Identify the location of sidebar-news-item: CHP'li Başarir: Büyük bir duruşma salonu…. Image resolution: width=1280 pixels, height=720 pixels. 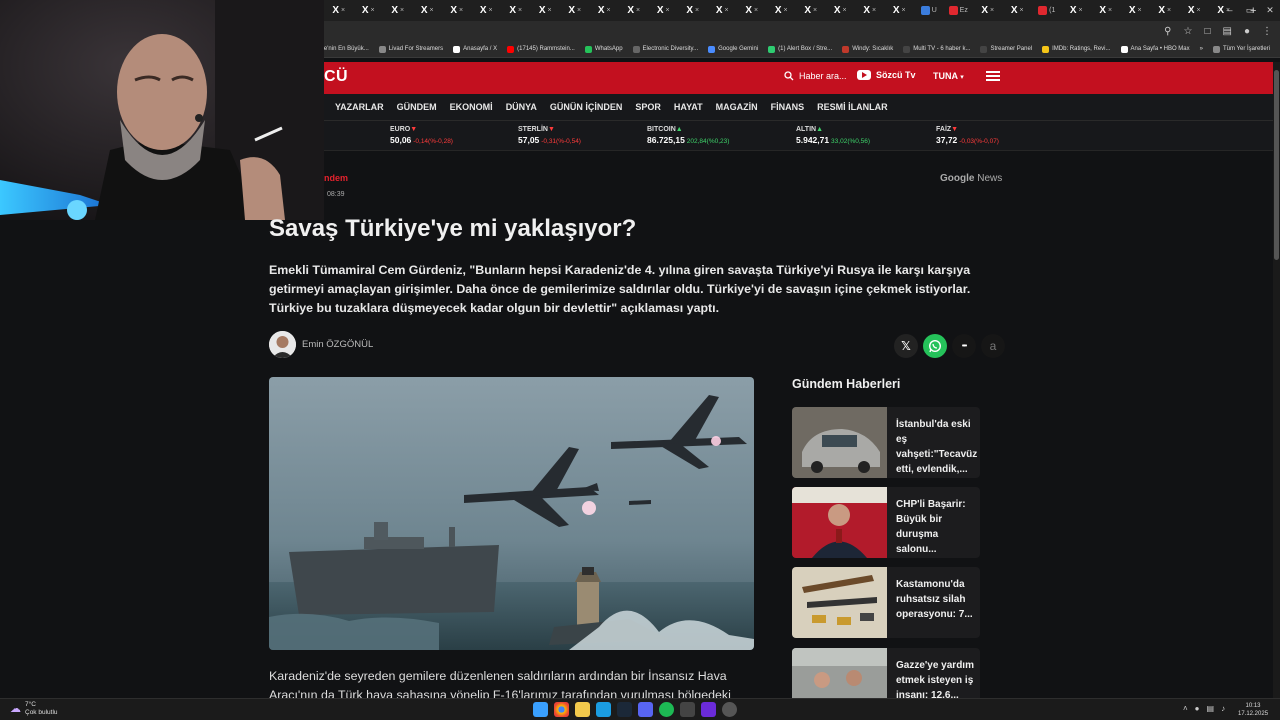
(886, 522).